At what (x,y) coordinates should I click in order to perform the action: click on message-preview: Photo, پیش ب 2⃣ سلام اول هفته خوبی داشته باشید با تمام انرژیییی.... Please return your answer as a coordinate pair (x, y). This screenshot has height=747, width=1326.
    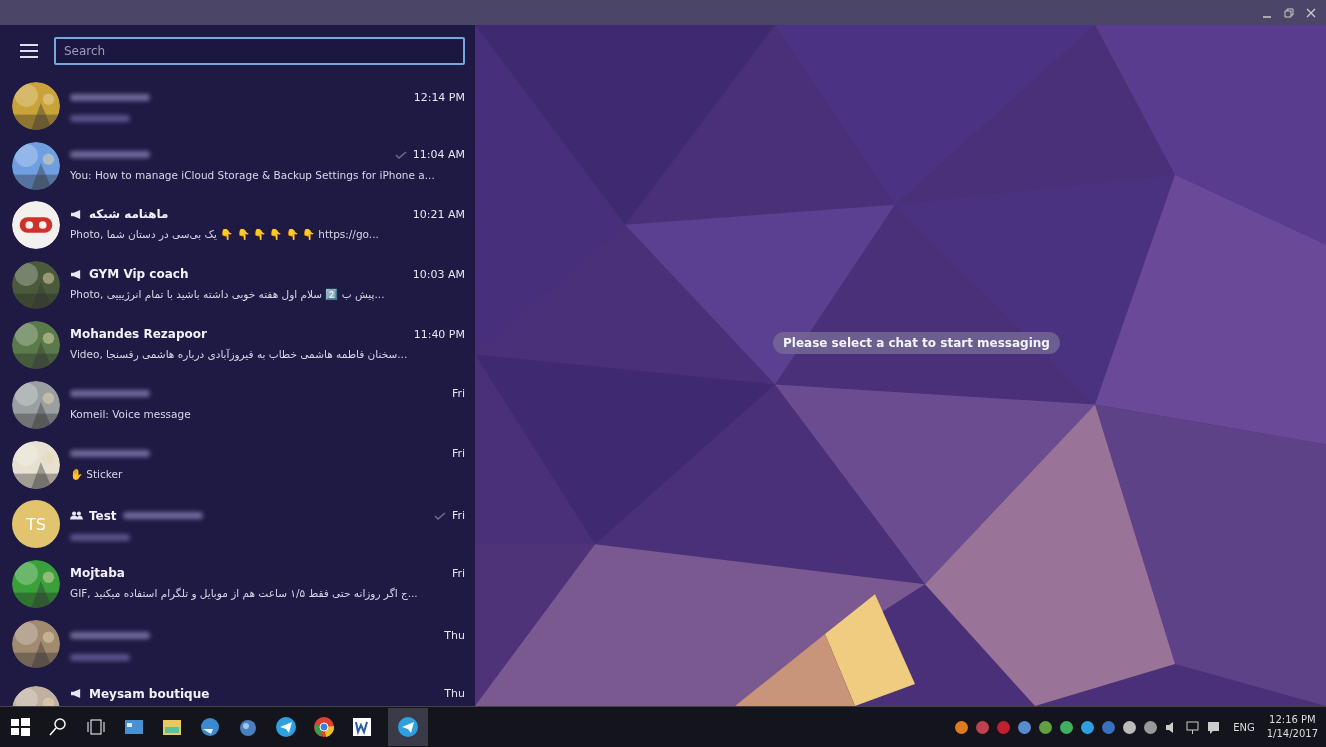
    Looking at the image, I should click on (228, 295).